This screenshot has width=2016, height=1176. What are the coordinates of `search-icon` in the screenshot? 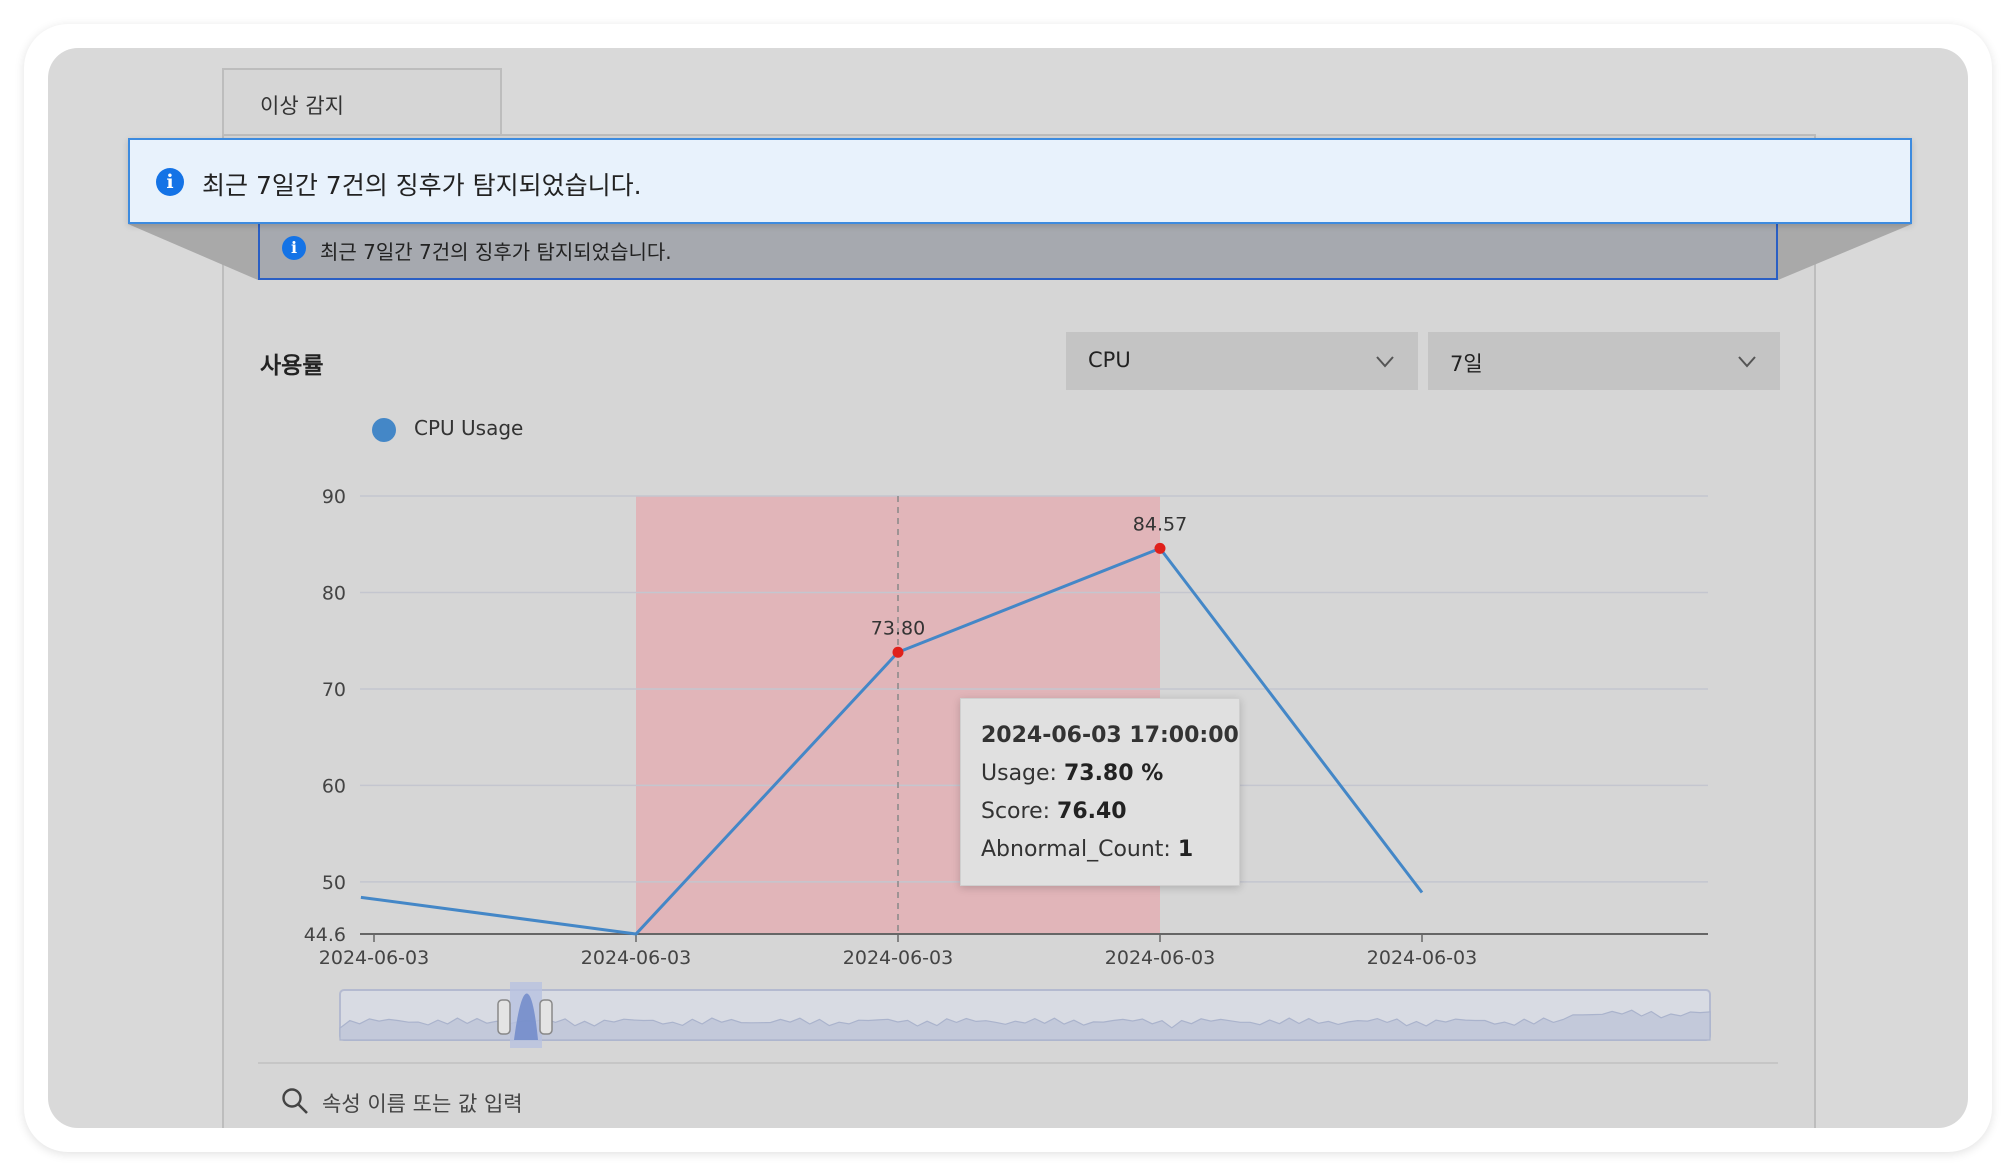 It's located at (295, 1101).